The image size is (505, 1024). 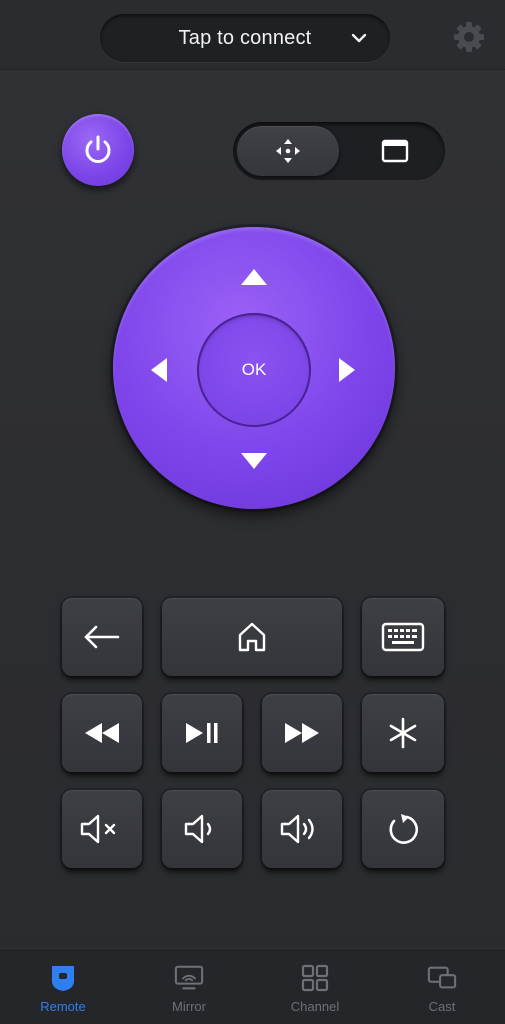 I want to click on nav-label: Cast, so click(x=442, y=1006).